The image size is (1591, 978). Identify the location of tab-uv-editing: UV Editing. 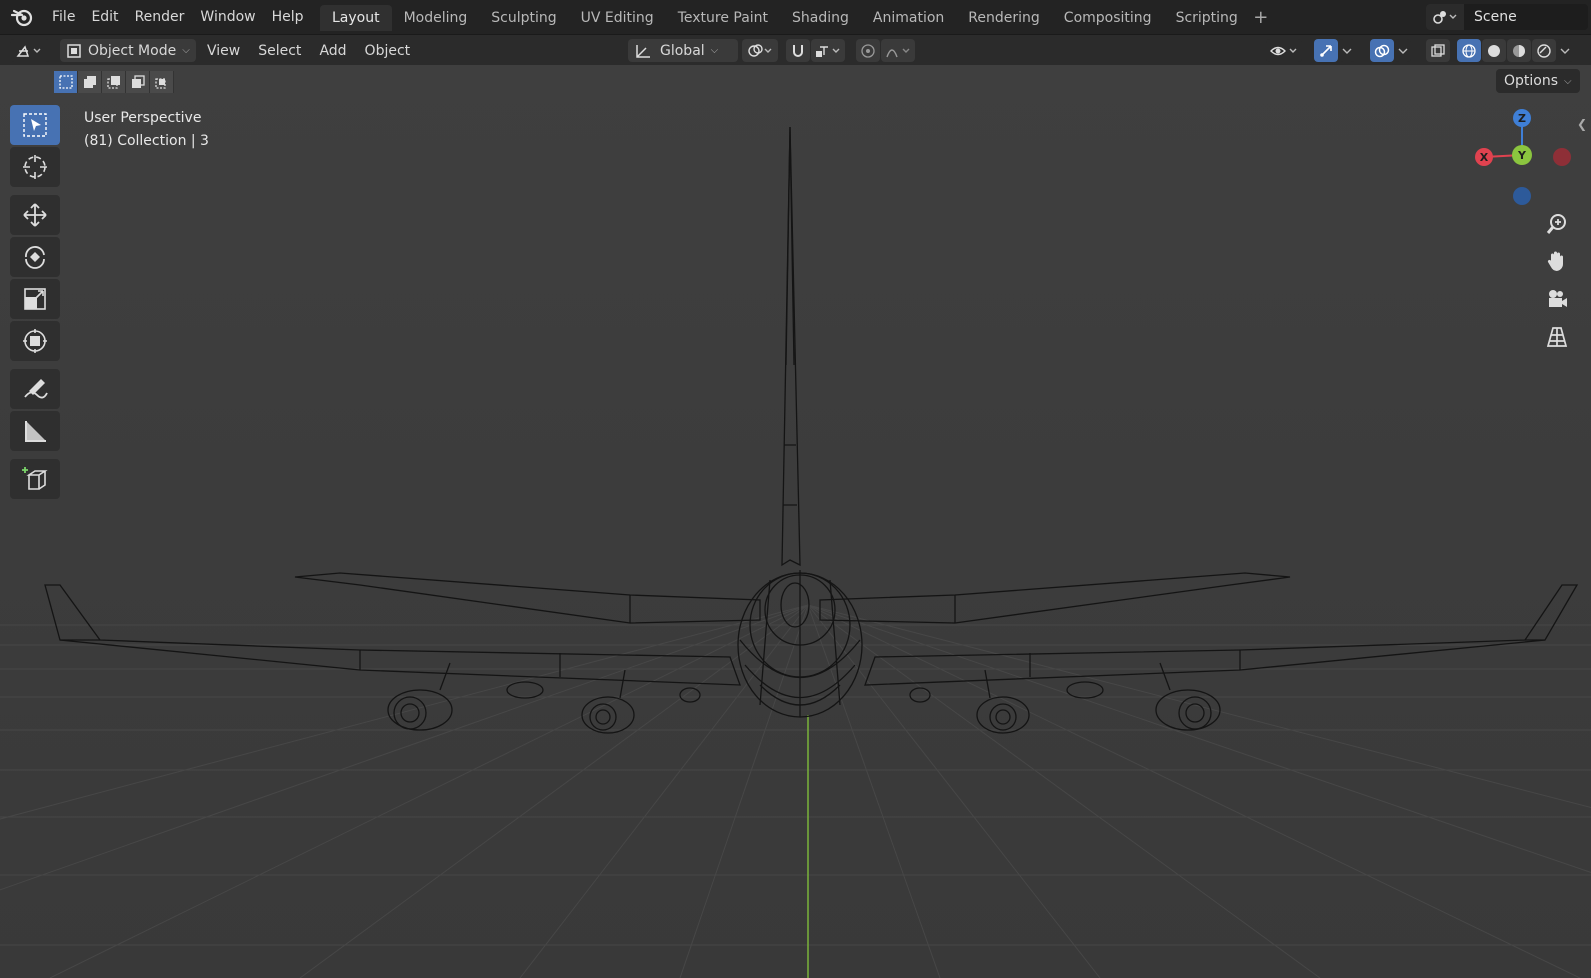
(617, 18).